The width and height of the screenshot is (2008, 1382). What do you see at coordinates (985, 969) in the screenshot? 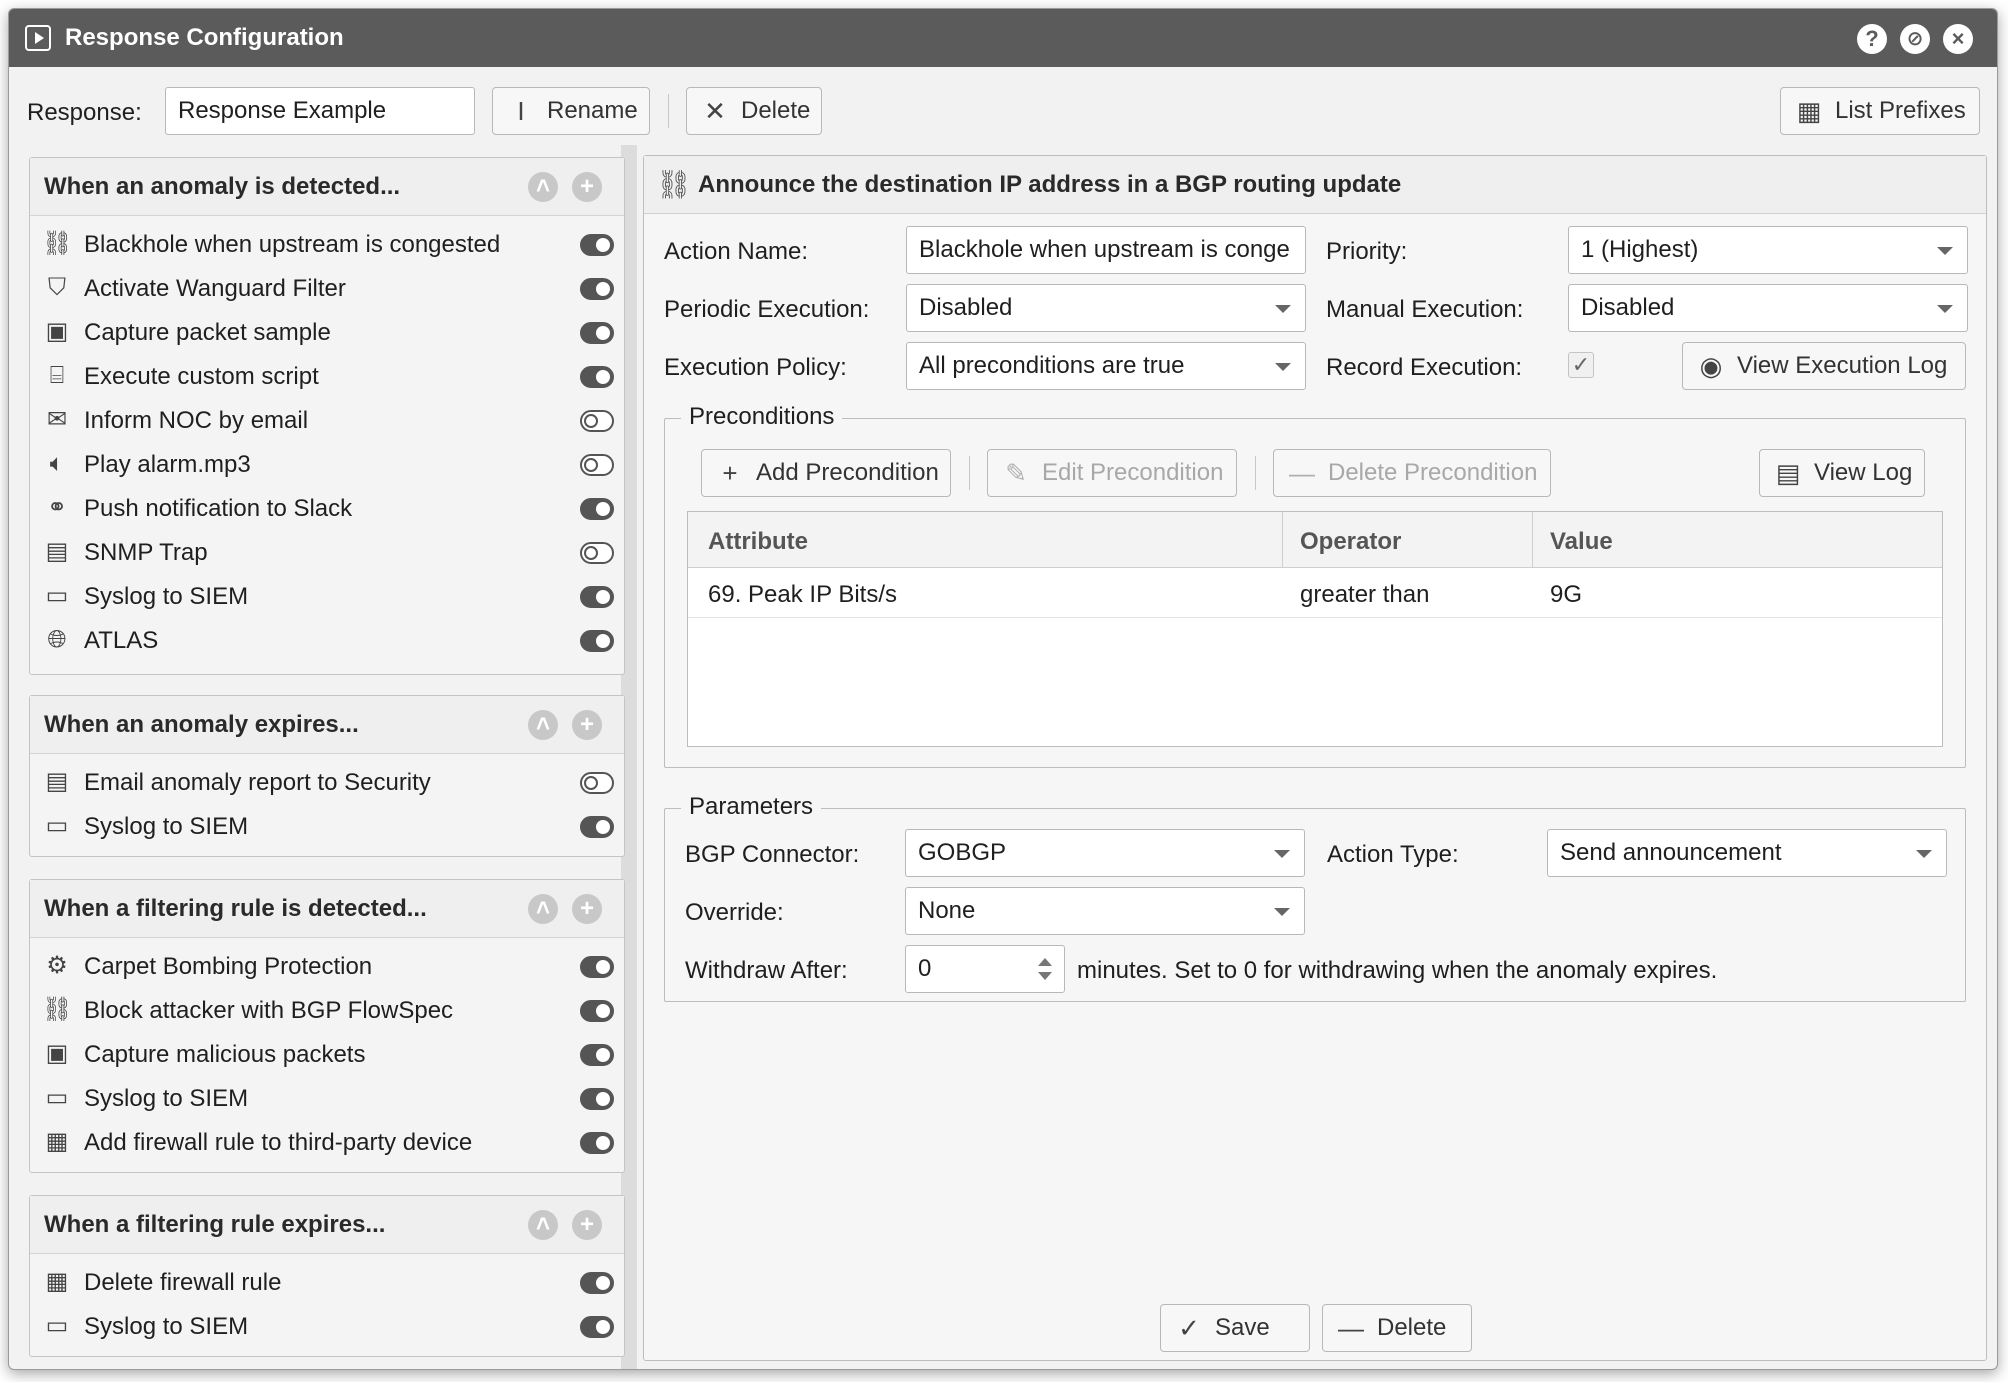
I see `withdraw-after-stepper: 0` at bounding box center [985, 969].